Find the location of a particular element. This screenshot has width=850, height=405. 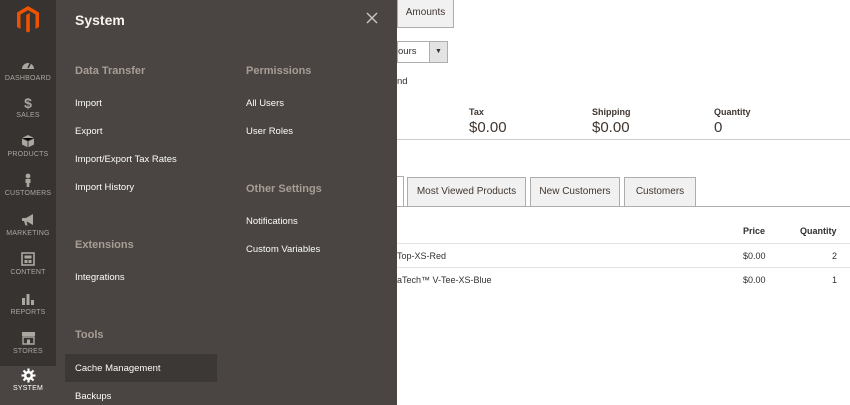

menu-link-integrations: Integrations is located at coordinates (100, 277).